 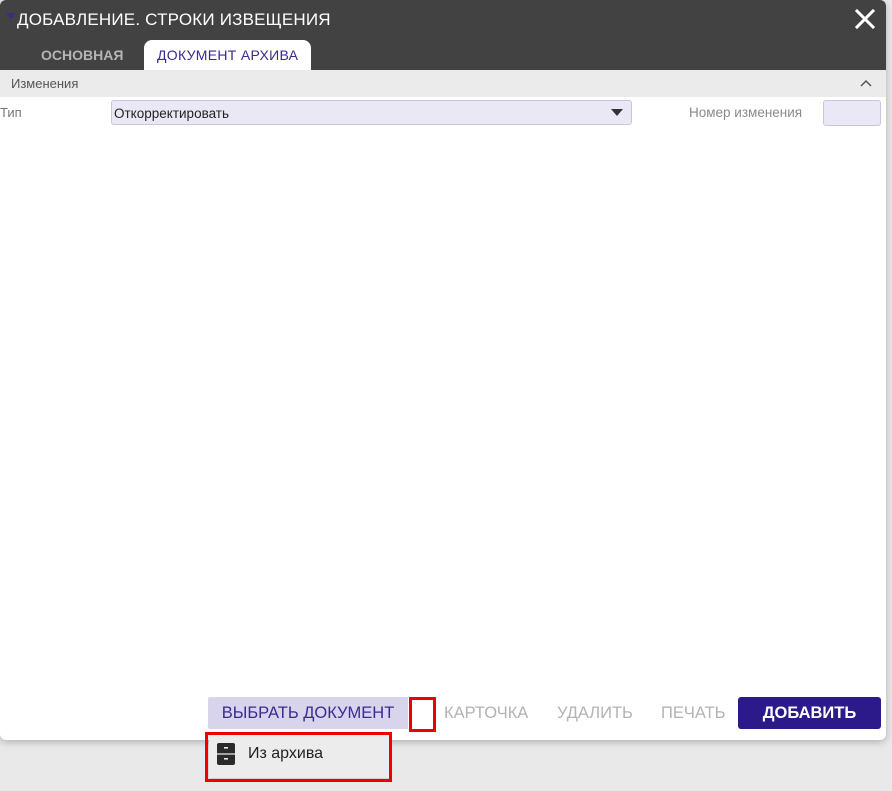 What do you see at coordinates (595, 713) in the screenshot?
I see `delete-button: УДАЛИТЬ` at bounding box center [595, 713].